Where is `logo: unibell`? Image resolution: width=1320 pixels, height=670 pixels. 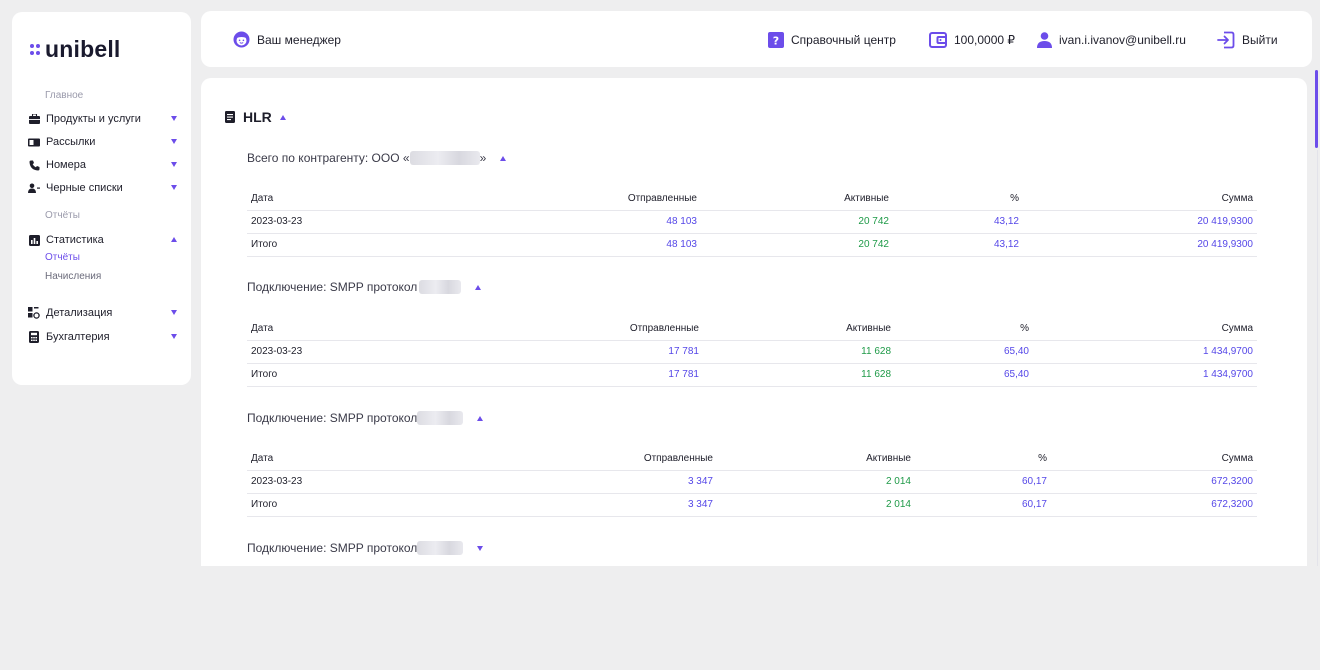
logo: unibell is located at coordinates (75, 49).